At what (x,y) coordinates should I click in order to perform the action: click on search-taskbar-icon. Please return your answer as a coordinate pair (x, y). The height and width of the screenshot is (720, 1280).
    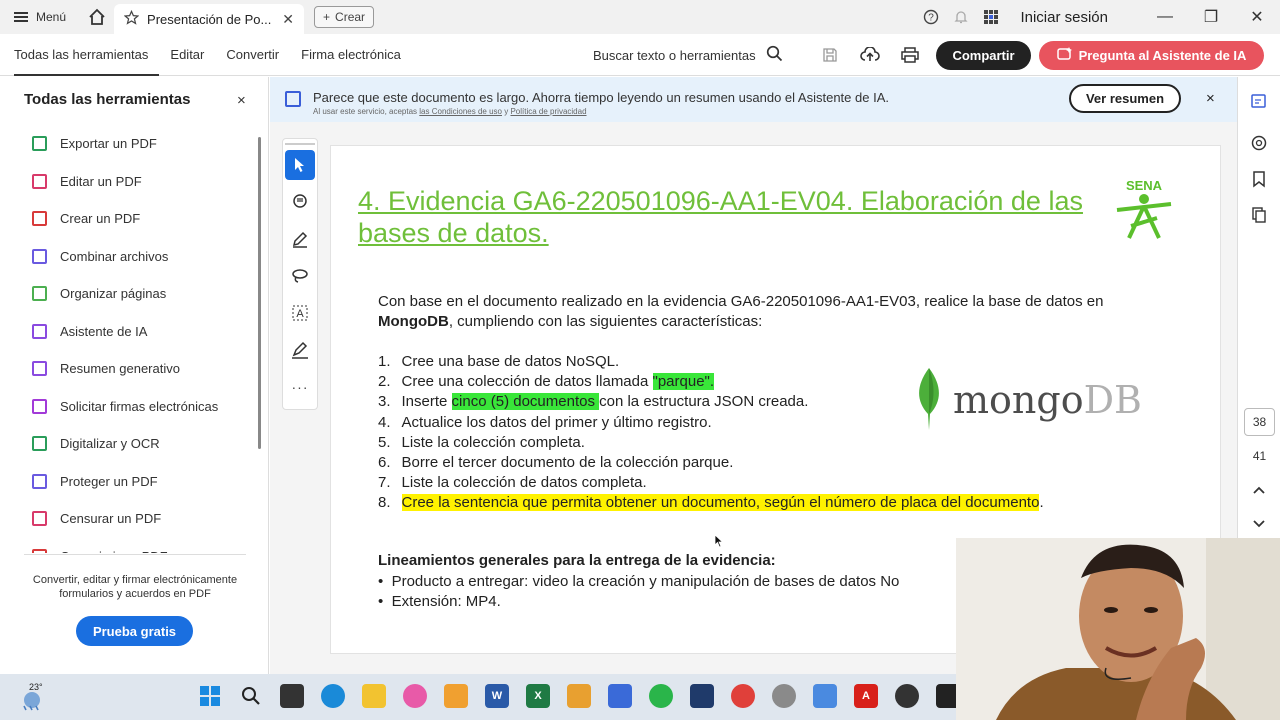
    Looking at the image, I should click on (251, 696).